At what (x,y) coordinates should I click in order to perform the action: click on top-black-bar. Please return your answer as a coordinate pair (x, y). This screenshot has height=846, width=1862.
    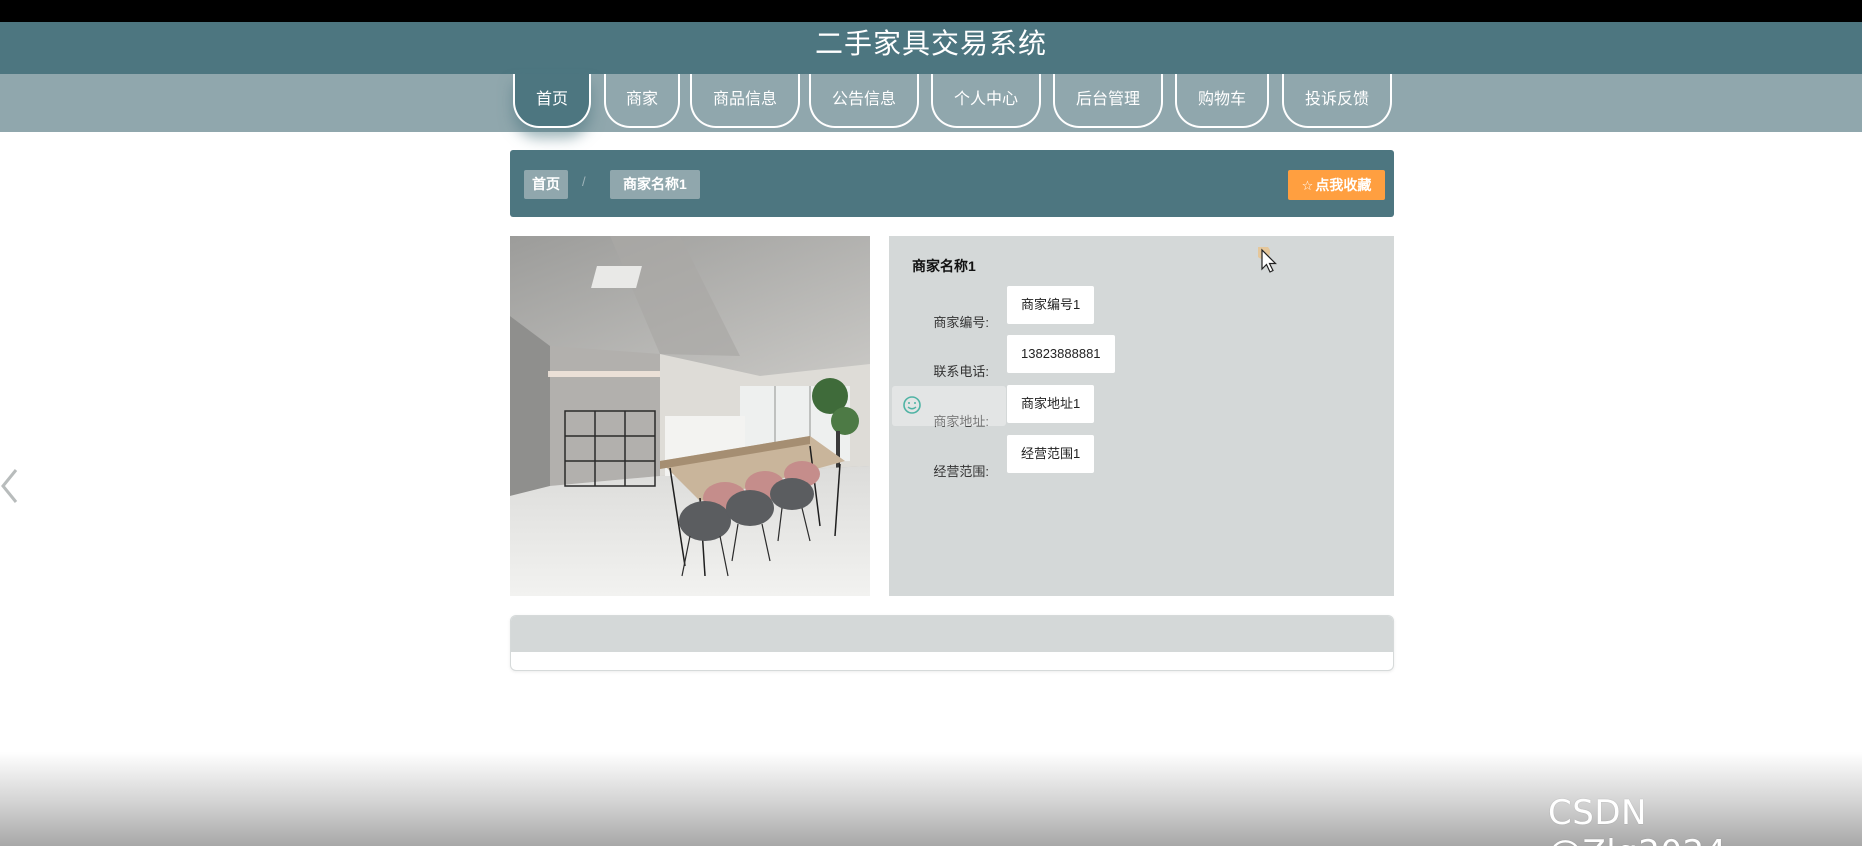
    Looking at the image, I should click on (931, 11).